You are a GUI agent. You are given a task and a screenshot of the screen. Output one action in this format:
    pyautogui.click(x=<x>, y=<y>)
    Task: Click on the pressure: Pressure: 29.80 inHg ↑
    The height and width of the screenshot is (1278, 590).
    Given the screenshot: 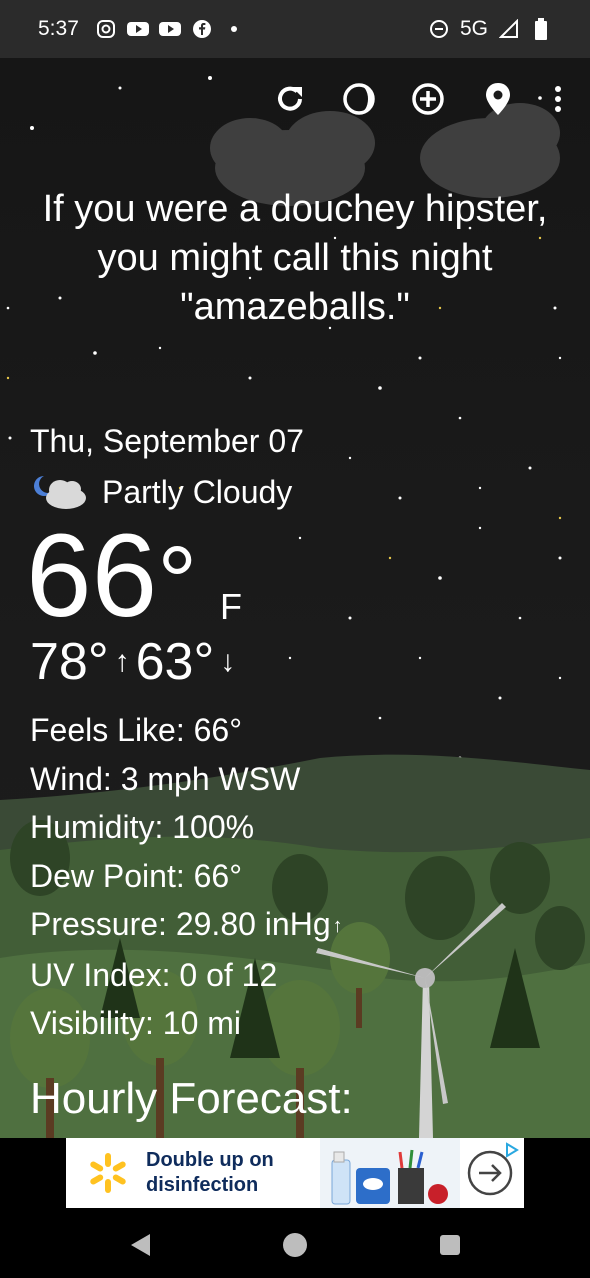 What is the action you would take?
    pyautogui.click(x=186, y=925)
    